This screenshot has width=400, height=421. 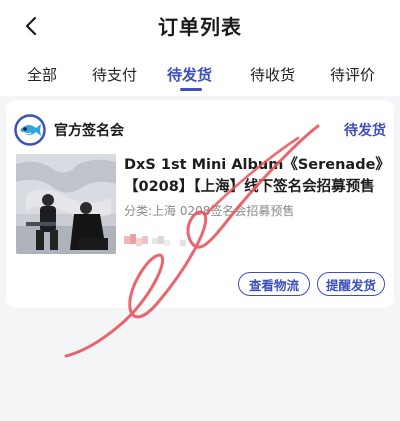 What do you see at coordinates (272, 74) in the screenshot?
I see `tab-pending-receipt: 待收货` at bounding box center [272, 74].